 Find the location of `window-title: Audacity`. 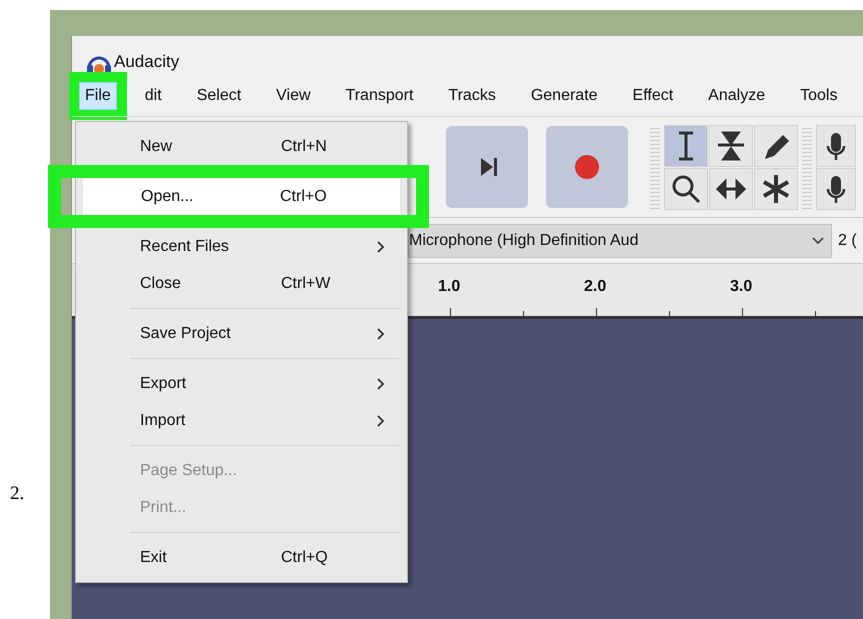

window-title: Audacity is located at coordinates (147, 62).